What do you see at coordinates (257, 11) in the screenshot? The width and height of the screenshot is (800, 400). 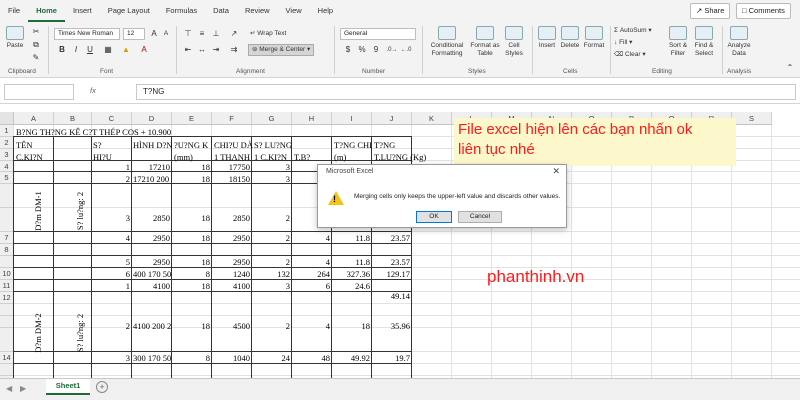 I see `tab-review: Review` at bounding box center [257, 11].